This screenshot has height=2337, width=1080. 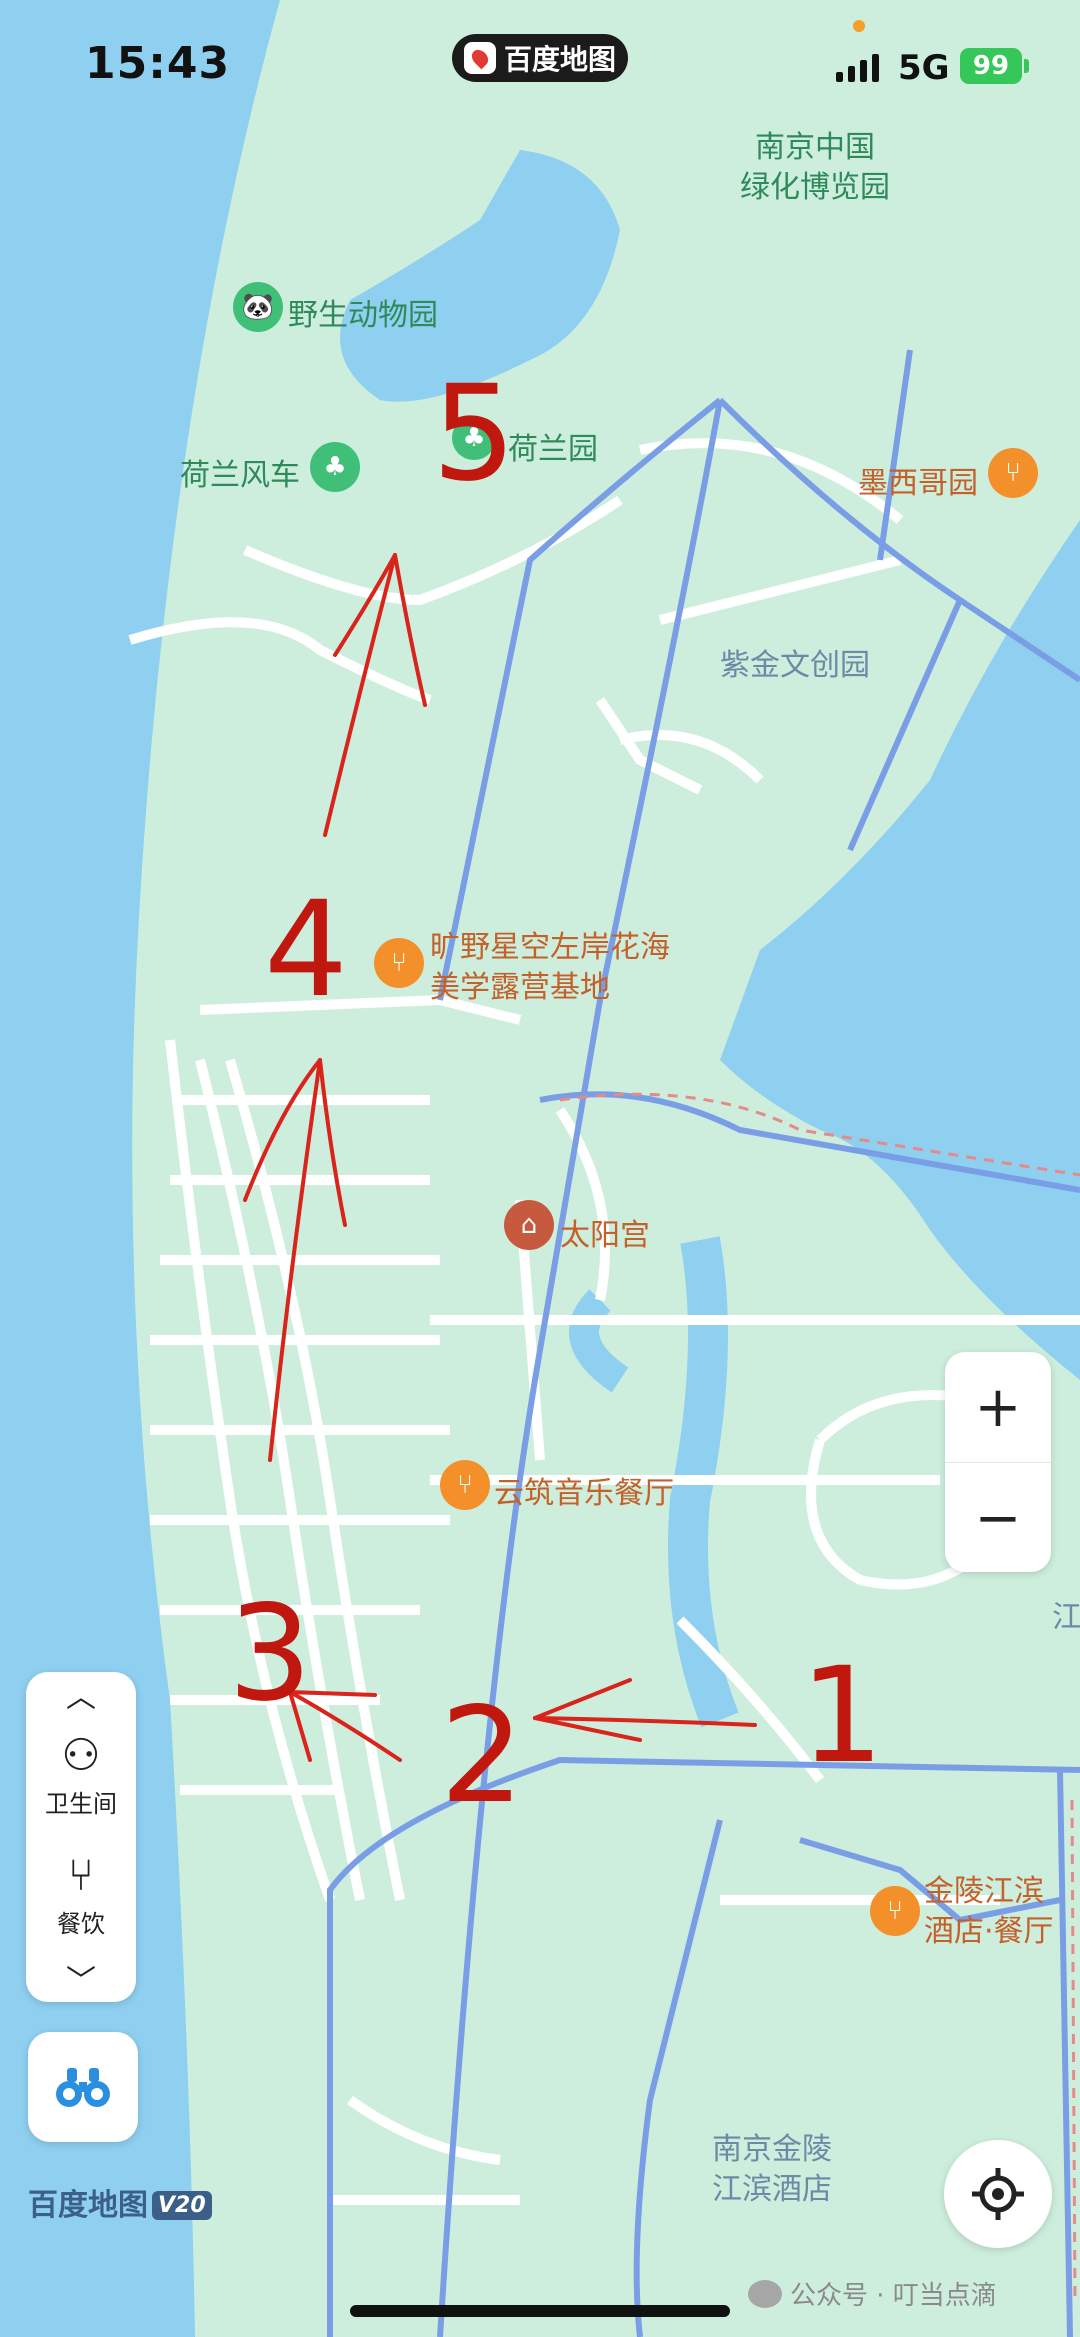 What do you see at coordinates (553, 446) in the screenshot?
I see `label-dutch-garden: 荷兰园` at bounding box center [553, 446].